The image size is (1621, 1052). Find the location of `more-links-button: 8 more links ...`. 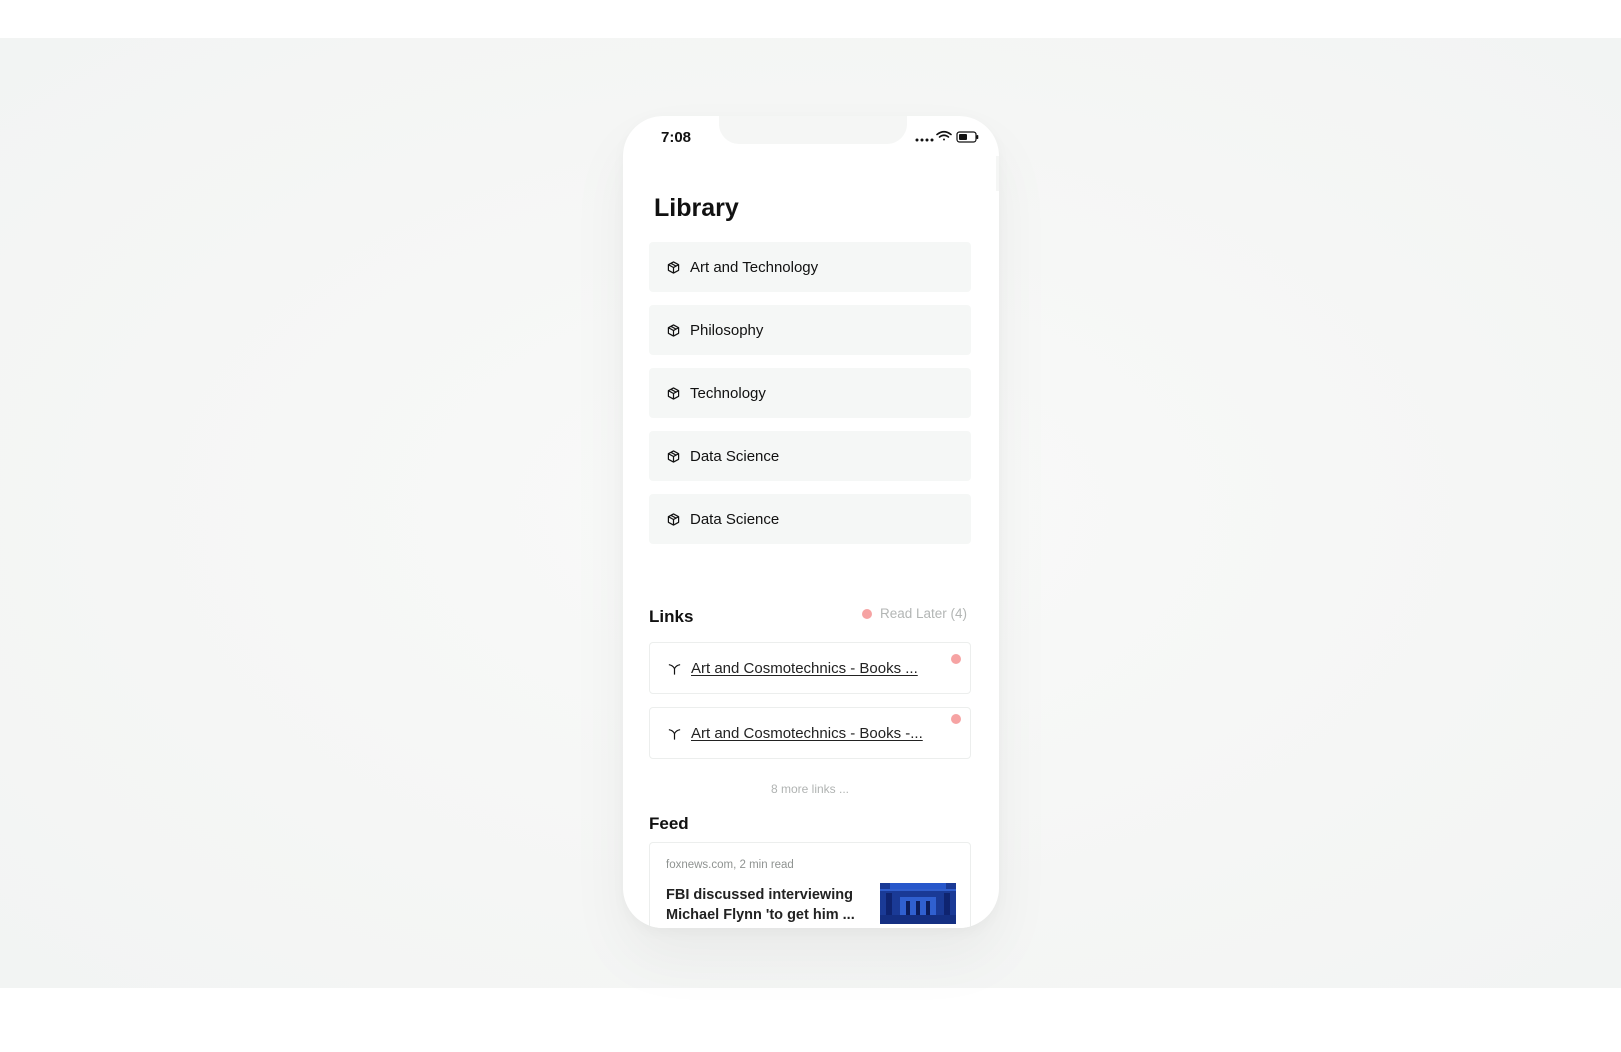

more-links-button: 8 more links ... is located at coordinates (810, 789).